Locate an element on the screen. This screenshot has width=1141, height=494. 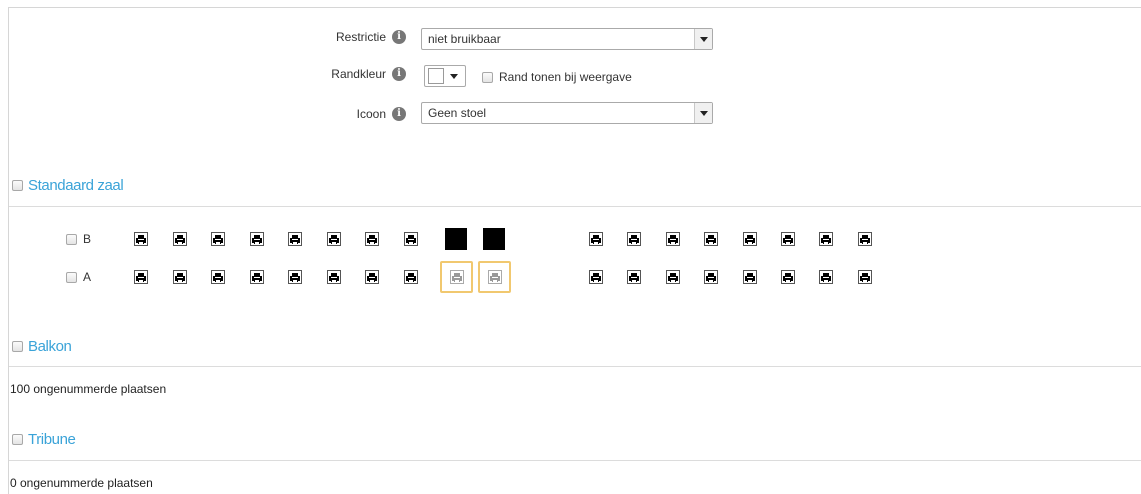
restriction-label-wrap: Restrictie i is located at coordinates (371, 37).